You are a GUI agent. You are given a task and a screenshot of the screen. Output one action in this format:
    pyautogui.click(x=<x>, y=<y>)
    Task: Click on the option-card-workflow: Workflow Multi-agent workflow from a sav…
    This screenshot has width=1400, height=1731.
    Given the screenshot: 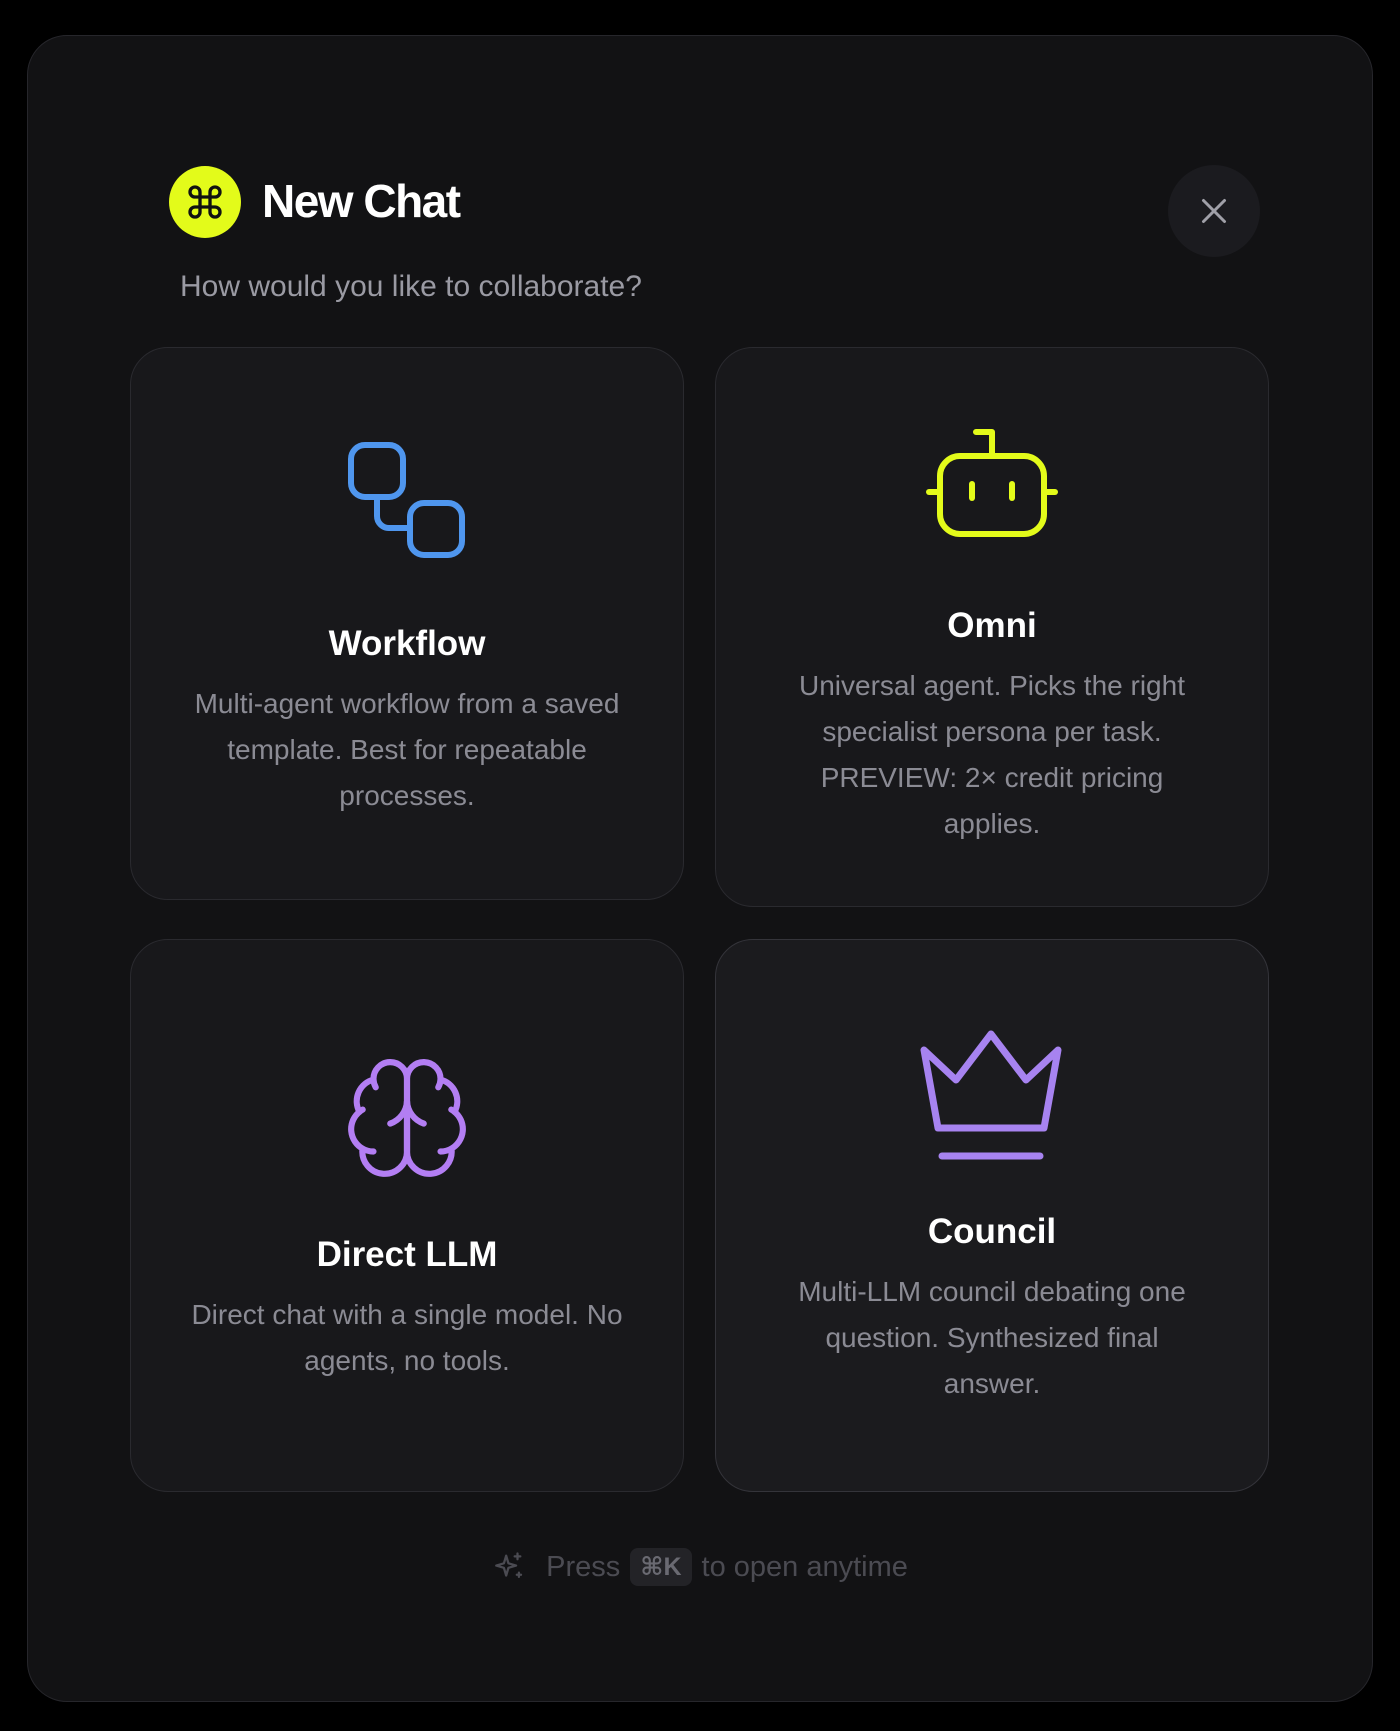 What is the action you would take?
    pyautogui.click(x=407, y=623)
    